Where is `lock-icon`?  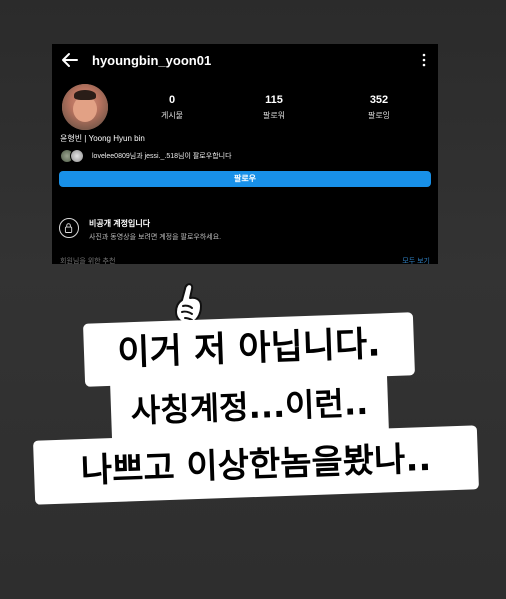 lock-icon is located at coordinates (69, 228).